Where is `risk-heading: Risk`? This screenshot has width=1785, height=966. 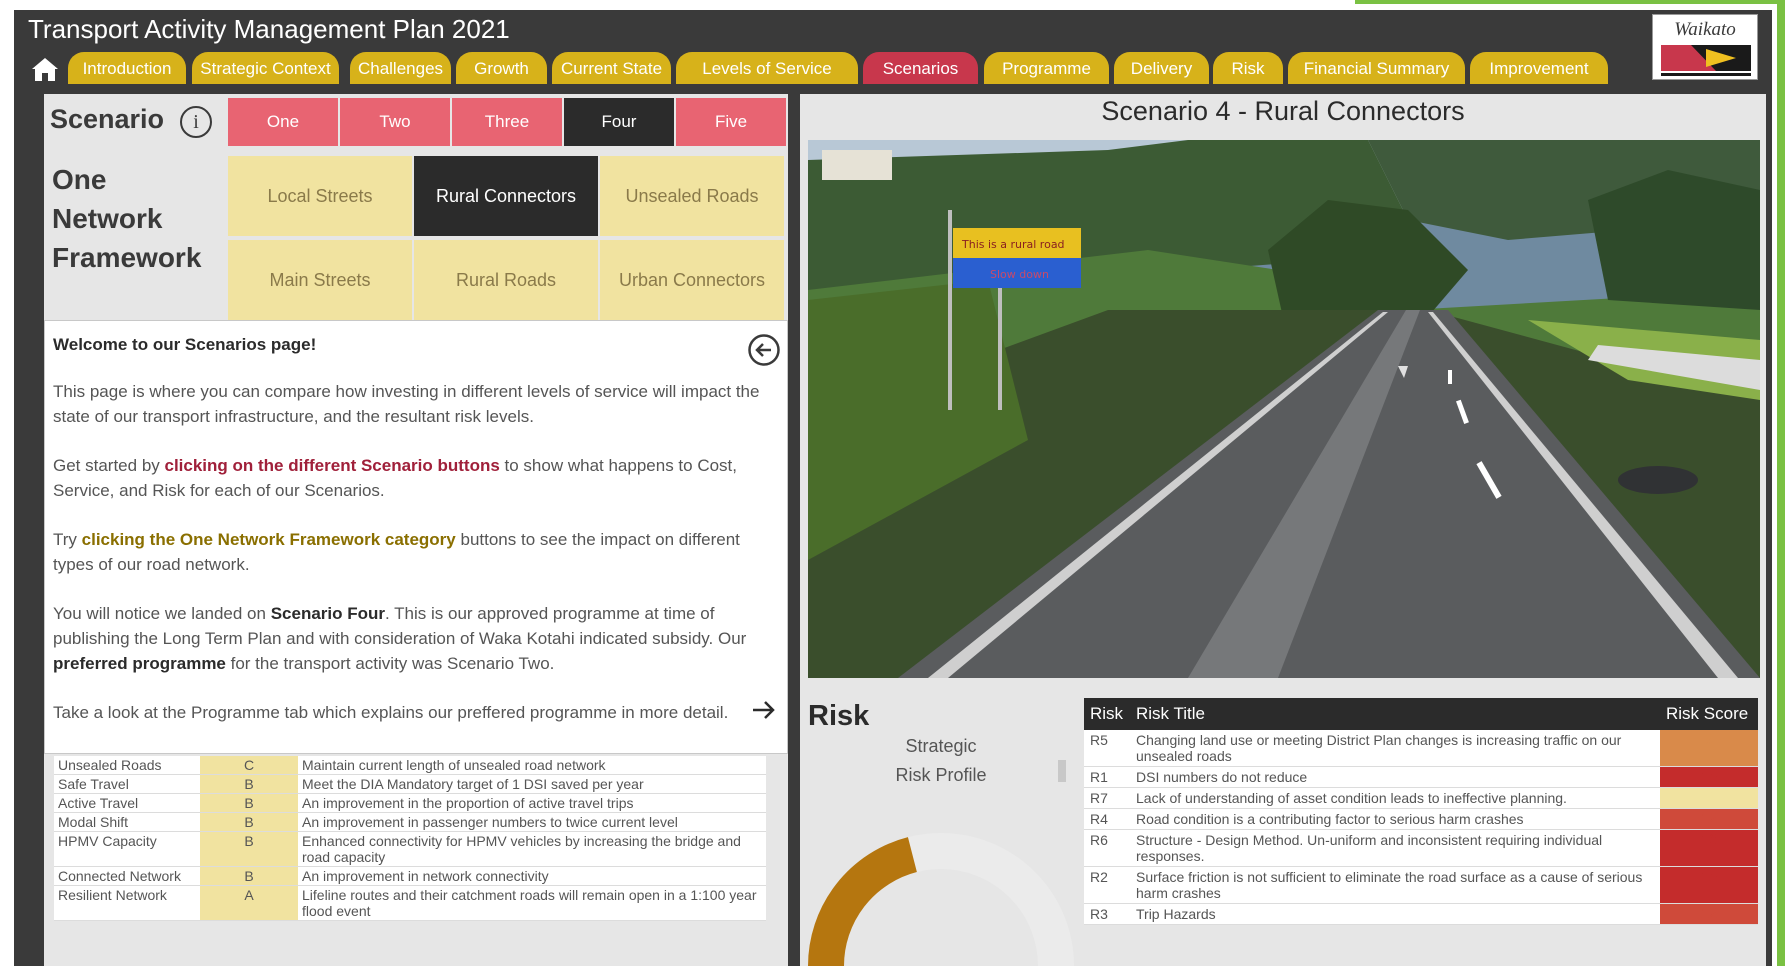 risk-heading: Risk is located at coordinates (839, 716).